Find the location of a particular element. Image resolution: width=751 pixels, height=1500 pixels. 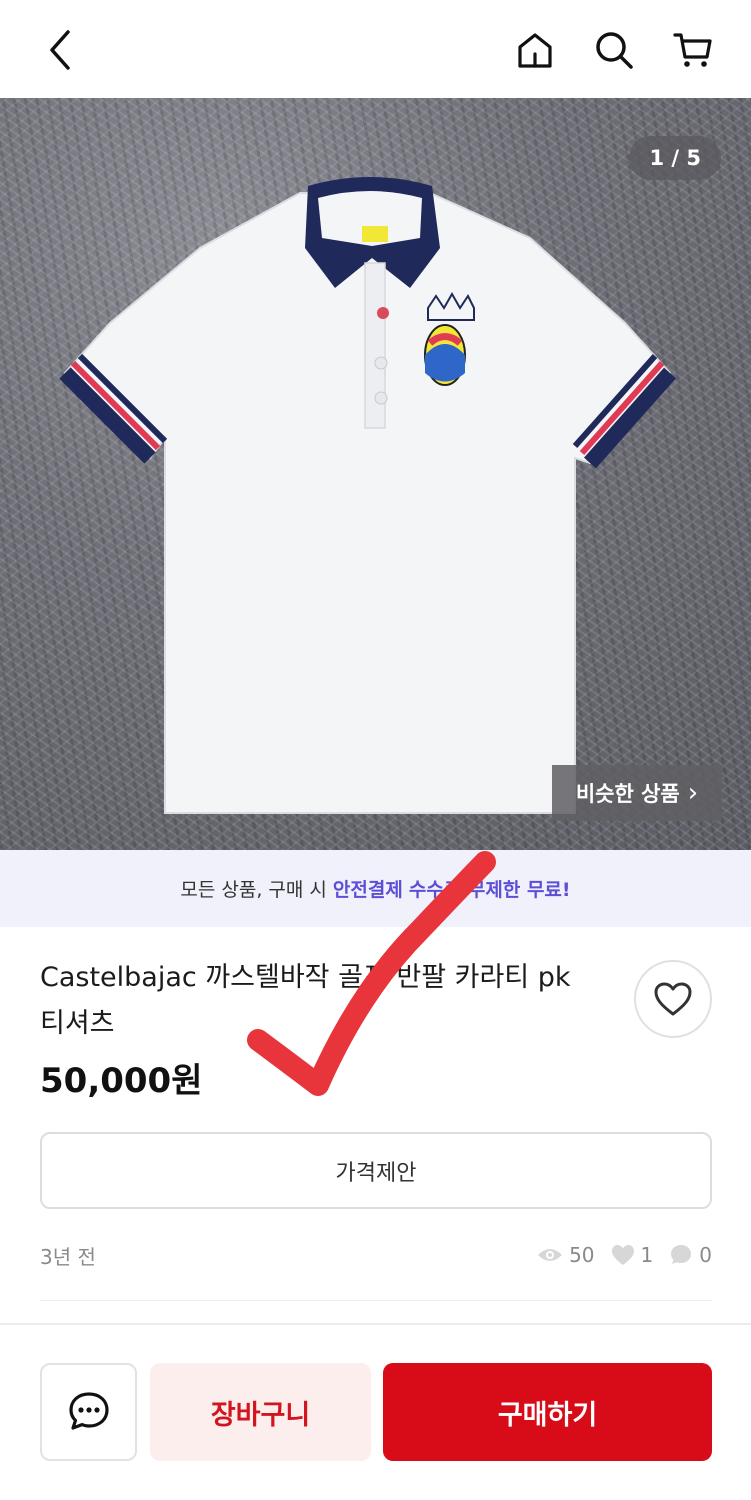

chats-stat: 0 is located at coordinates (690, 1255).